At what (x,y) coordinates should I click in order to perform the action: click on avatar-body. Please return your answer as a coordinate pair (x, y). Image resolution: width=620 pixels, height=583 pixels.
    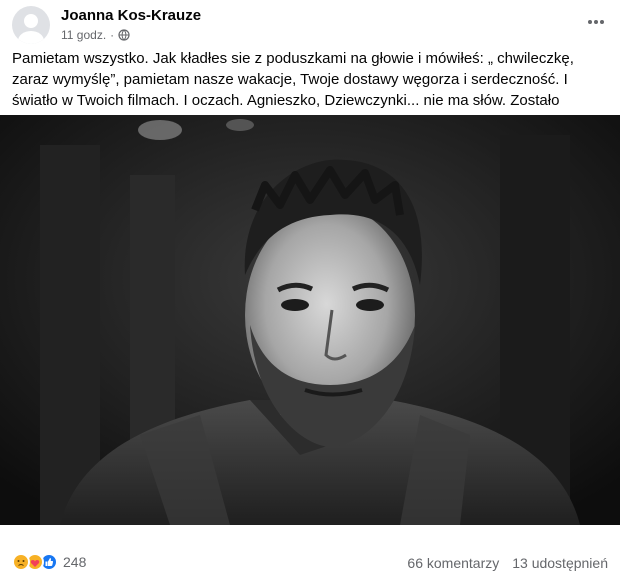
    Looking at the image, I should click on (31, 37).